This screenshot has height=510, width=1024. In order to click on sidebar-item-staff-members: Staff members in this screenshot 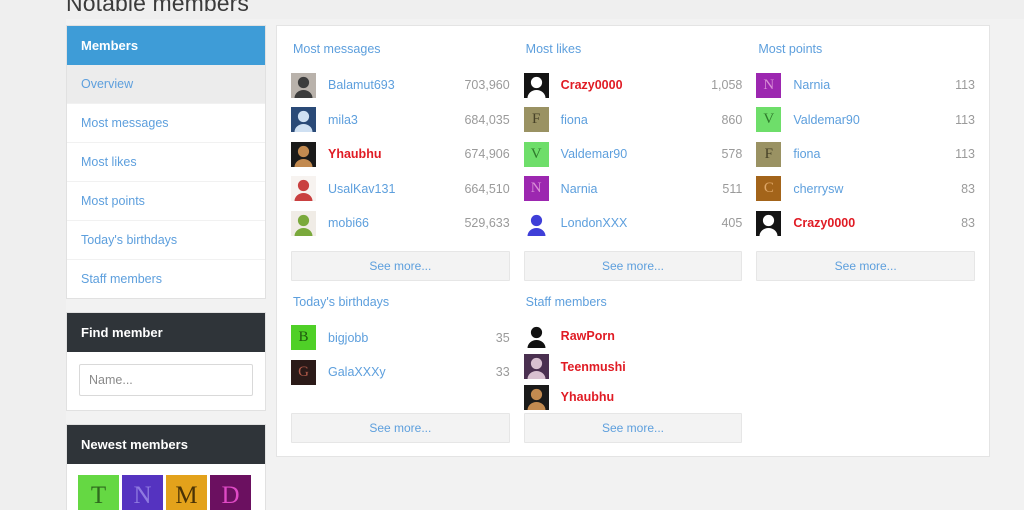, I will do `click(166, 278)`.